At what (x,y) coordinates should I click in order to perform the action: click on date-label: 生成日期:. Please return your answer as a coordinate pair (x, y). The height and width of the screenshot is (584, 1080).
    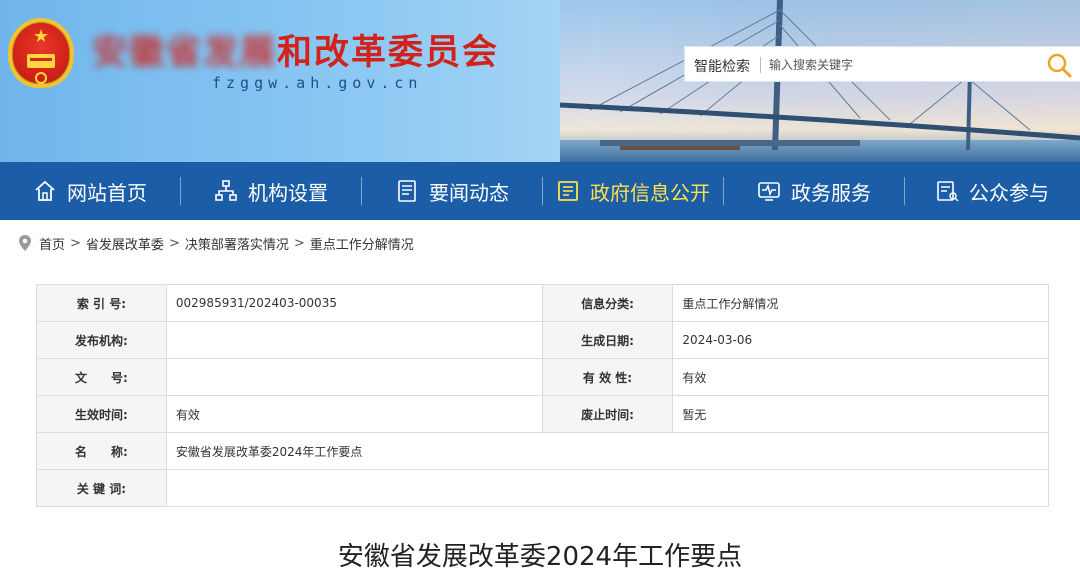
    Looking at the image, I should click on (607, 340).